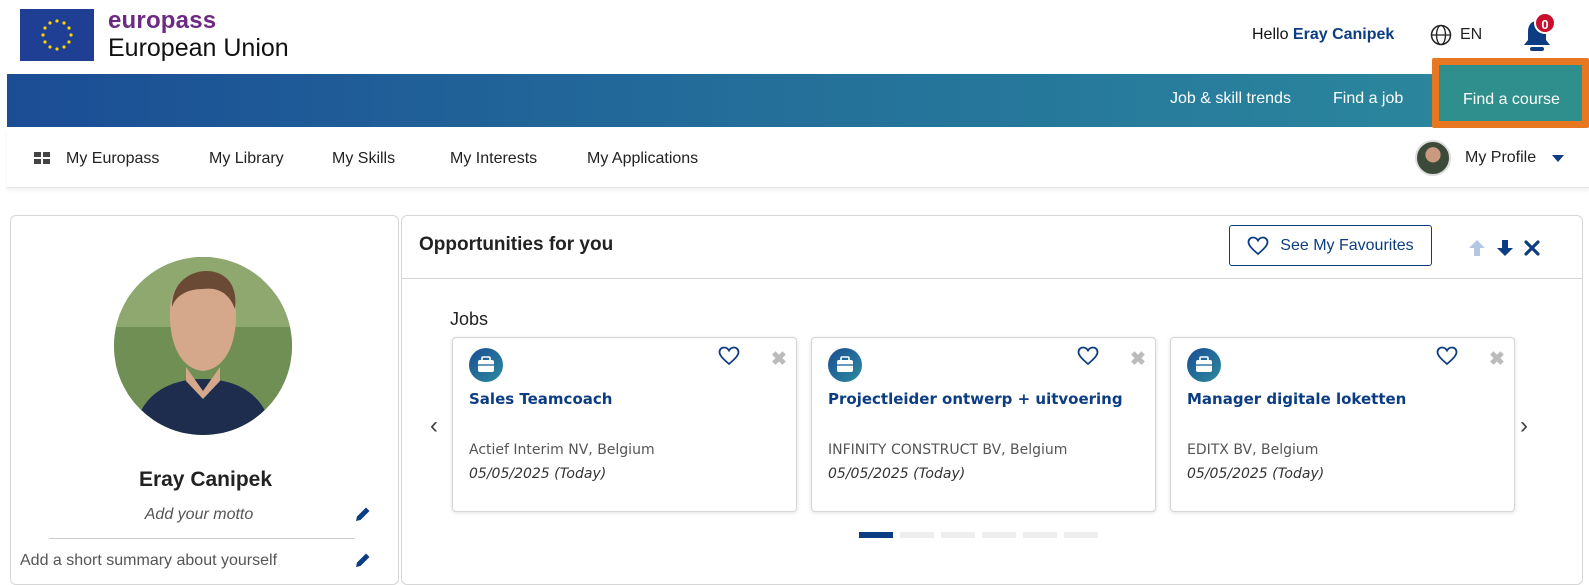 This screenshot has height=585, width=1589. Describe the element at coordinates (1343, 34) in the screenshot. I see `greeting-user-name: Eray Canipek` at that location.